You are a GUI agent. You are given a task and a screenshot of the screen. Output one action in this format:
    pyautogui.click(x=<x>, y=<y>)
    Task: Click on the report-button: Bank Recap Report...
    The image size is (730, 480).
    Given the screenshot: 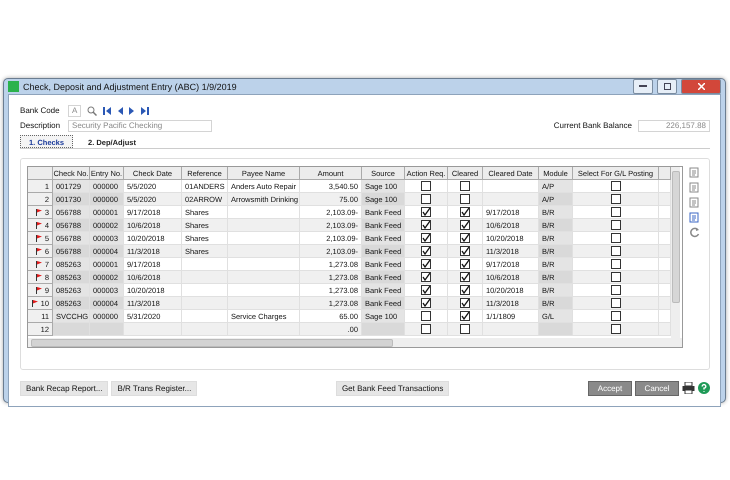 What is the action you would take?
    pyautogui.click(x=64, y=388)
    